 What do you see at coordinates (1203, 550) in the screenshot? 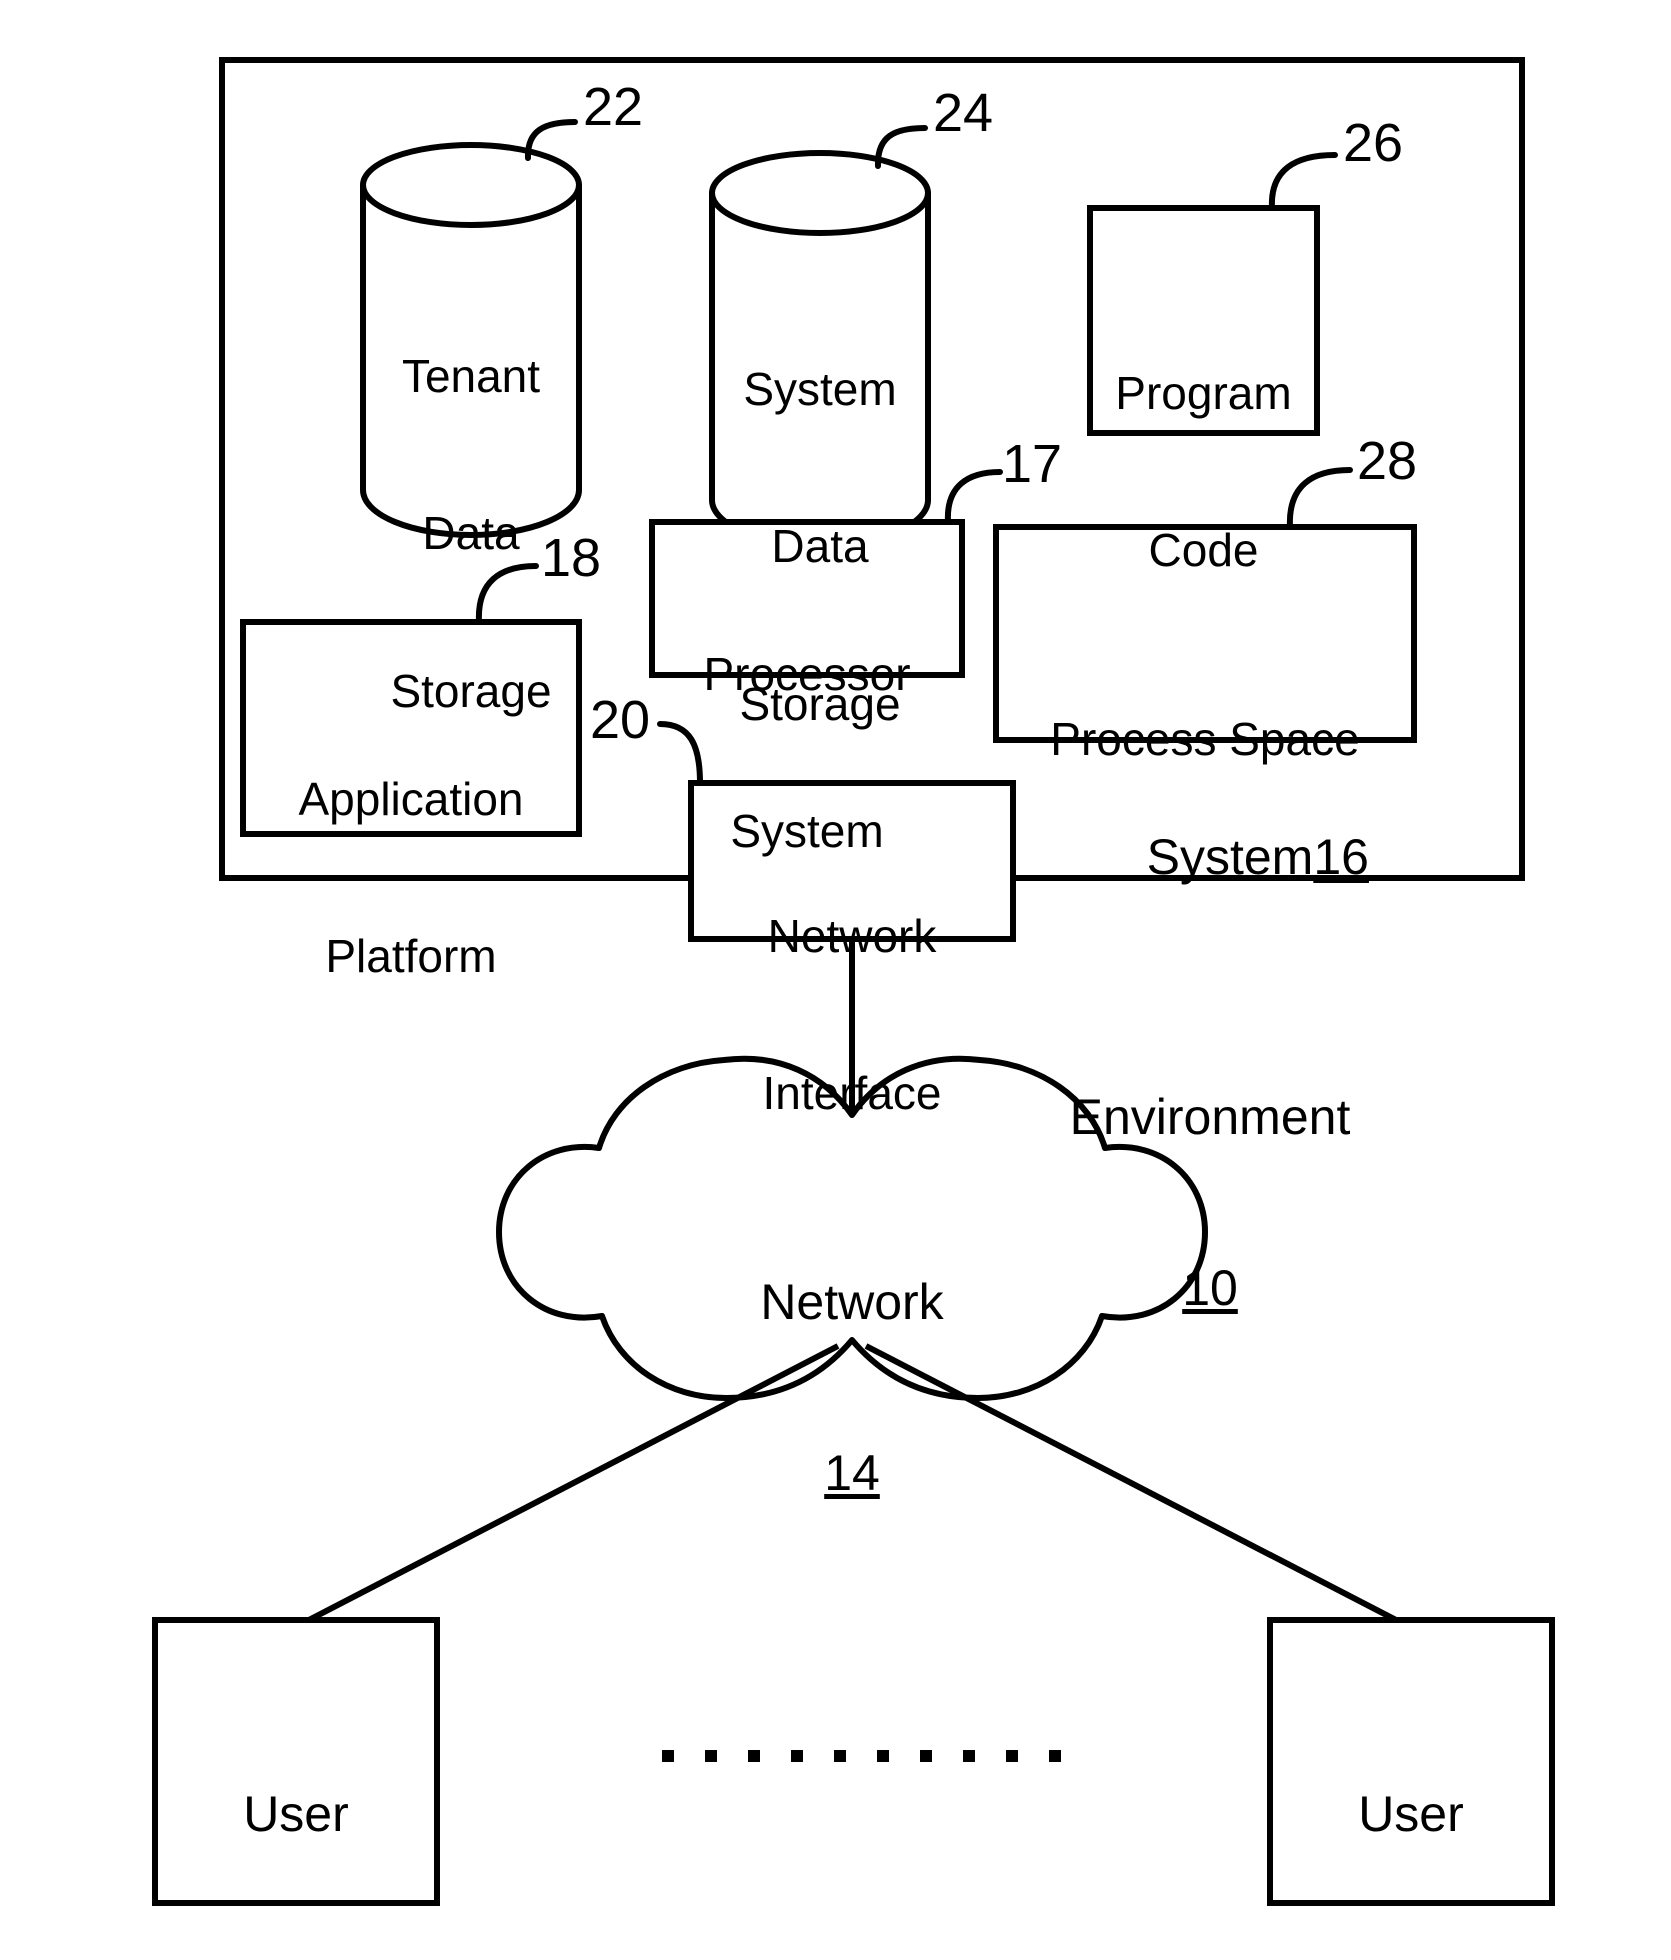
I see `program-code-line2: Code` at bounding box center [1203, 550].